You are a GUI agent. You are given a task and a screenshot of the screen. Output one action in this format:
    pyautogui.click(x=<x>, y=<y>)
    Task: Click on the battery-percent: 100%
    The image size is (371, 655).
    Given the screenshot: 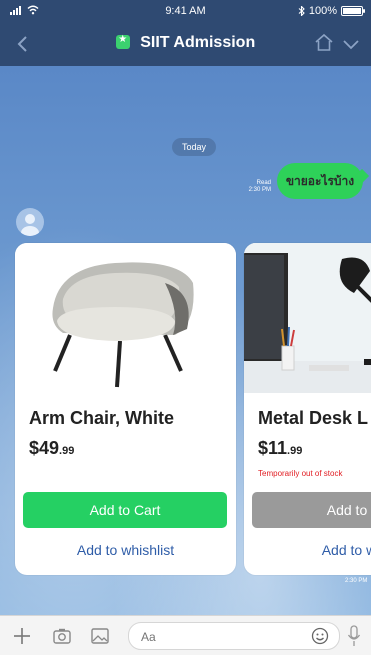 What is the action you would take?
    pyautogui.click(x=322, y=11)
    